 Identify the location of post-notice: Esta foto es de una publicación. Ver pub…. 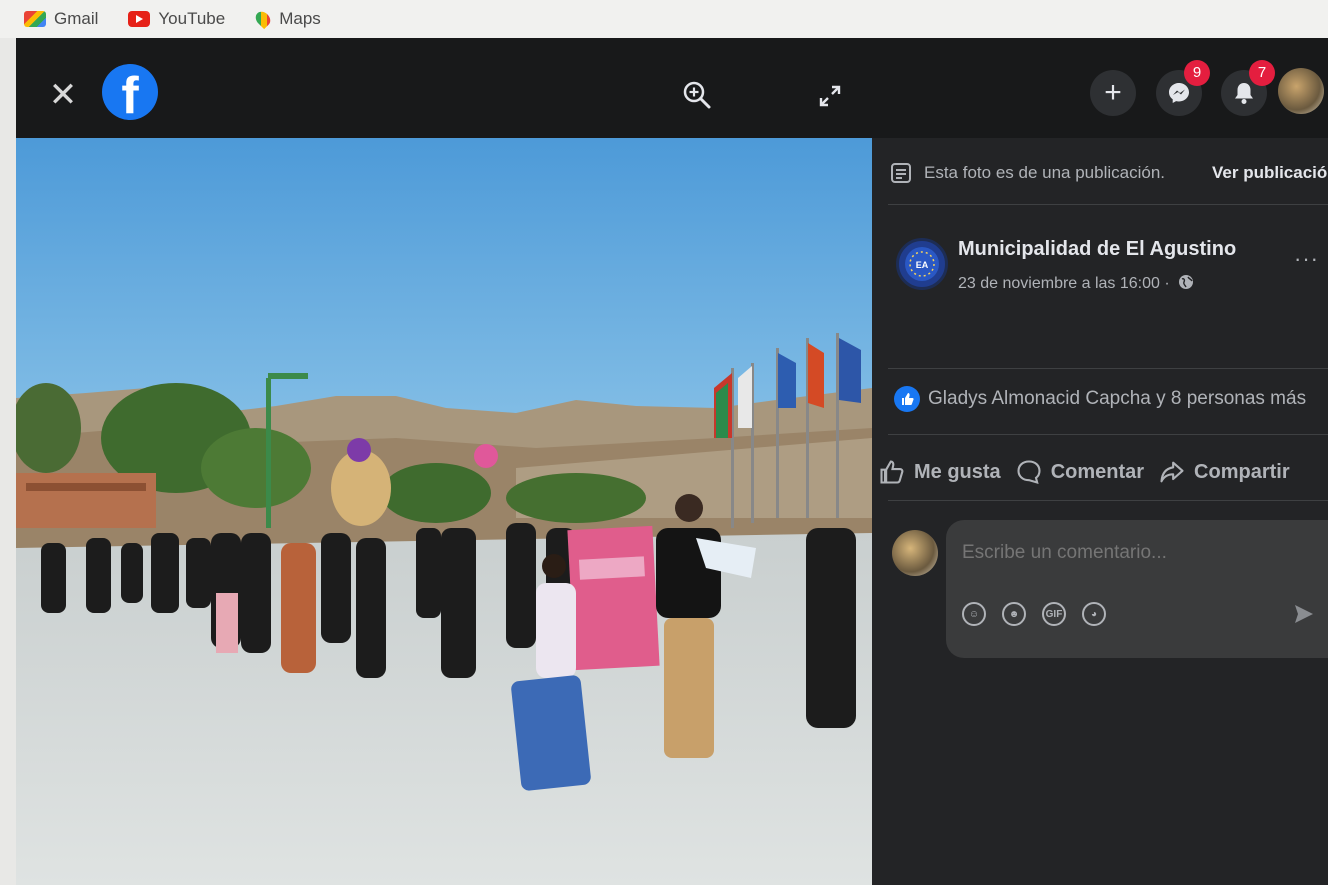
(1109, 173).